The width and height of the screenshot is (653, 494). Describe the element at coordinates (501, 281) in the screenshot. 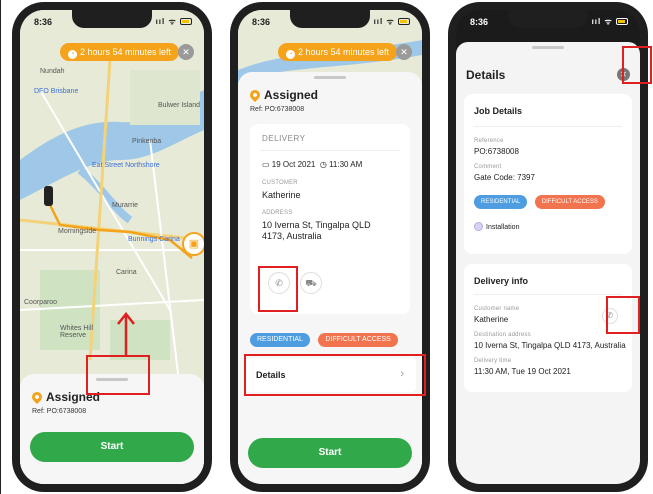

I see `delivery-info-heading: Delivery info` at that location.